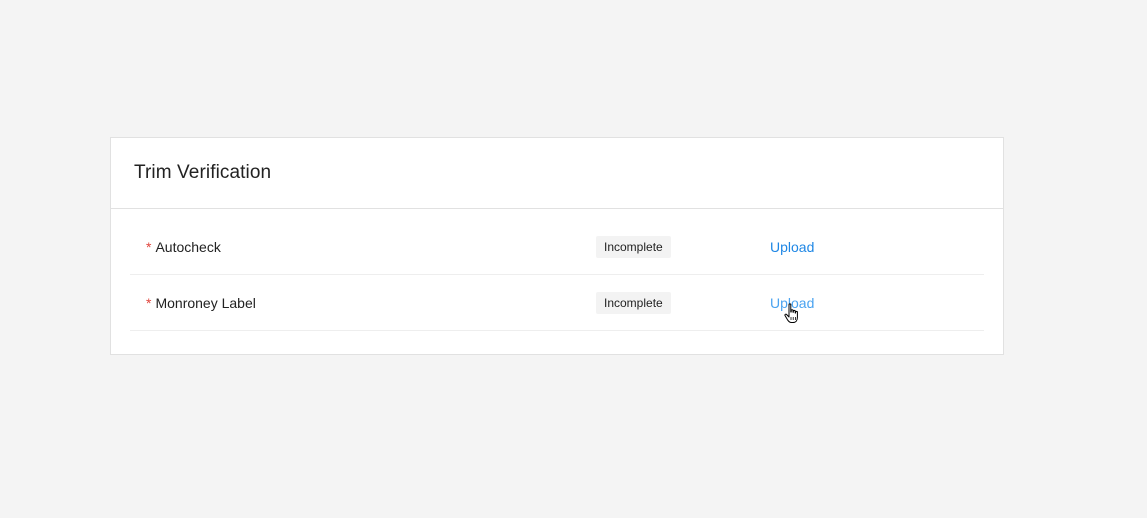  What do you see at coordinates (792, 247) in the screenshot?
I see `upload-link-autocheck: Upload` at bounding box center [792, 247].